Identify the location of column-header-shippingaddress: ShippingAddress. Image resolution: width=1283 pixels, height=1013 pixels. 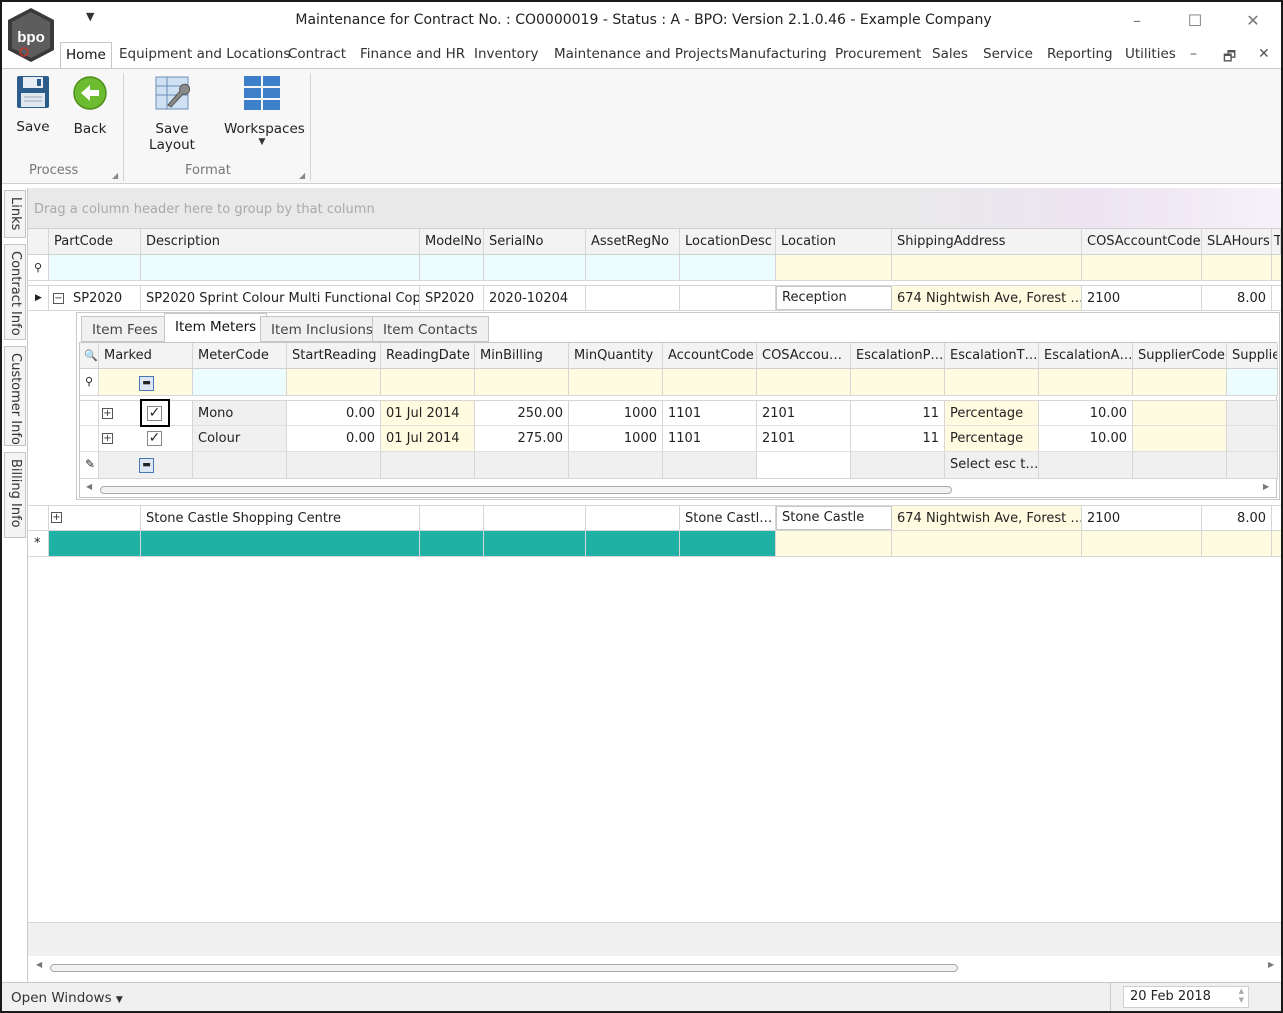
(987, 241).